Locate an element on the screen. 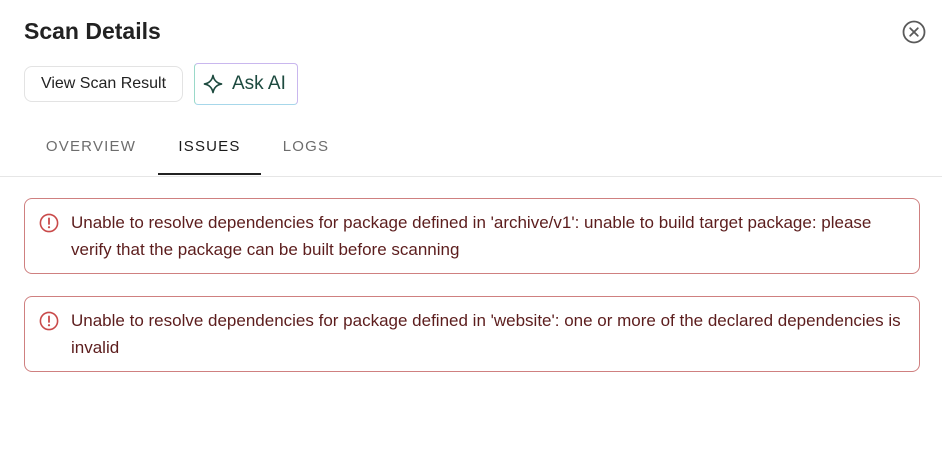 This screenshot has height=462, width=942. tab-logs-label: LOGS is located at coordinates (306, 146).